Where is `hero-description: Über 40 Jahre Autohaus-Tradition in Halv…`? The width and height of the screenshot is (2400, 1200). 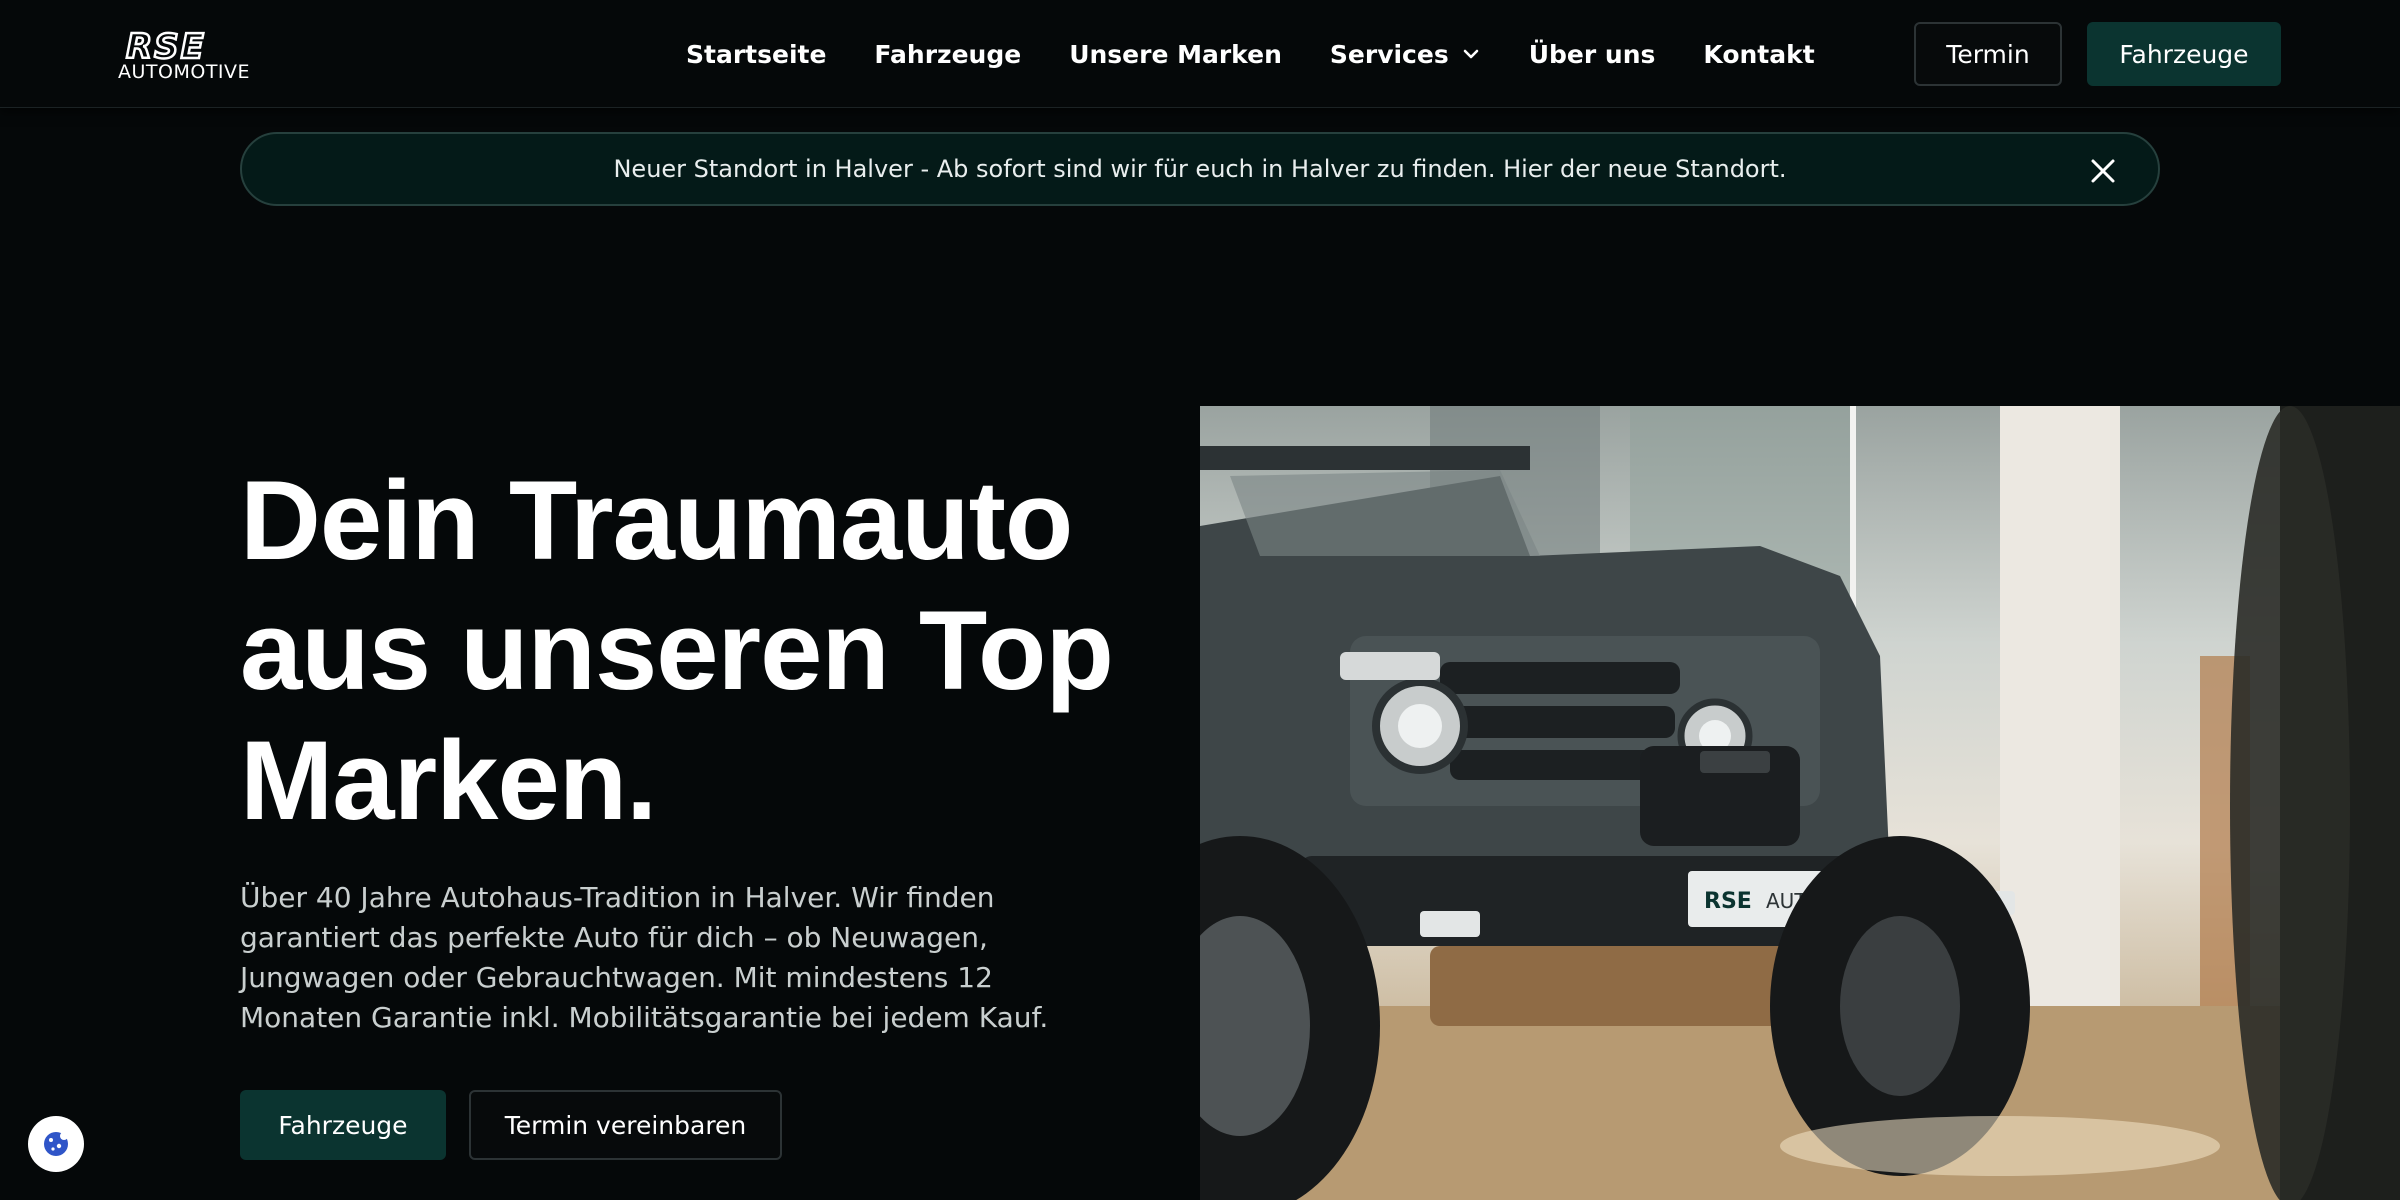
hero-description: Über 40 Jahre Autohaus-Tradition in Halv… is located at coordinates (644, 957).